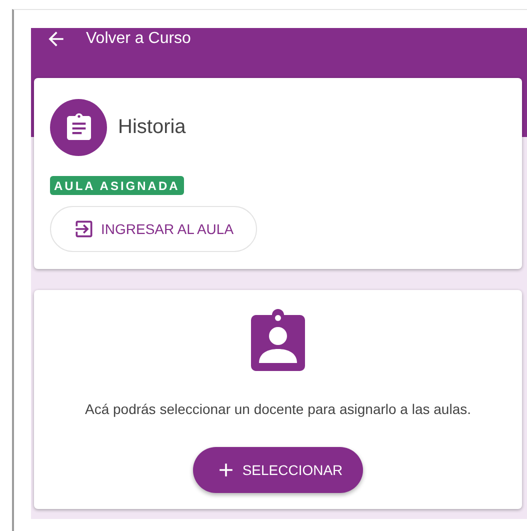 This screenshot has height=531, width=527. Describe the element at coordinates (278, 340) in the screenshot. I see `id-badge-icon` at that location.